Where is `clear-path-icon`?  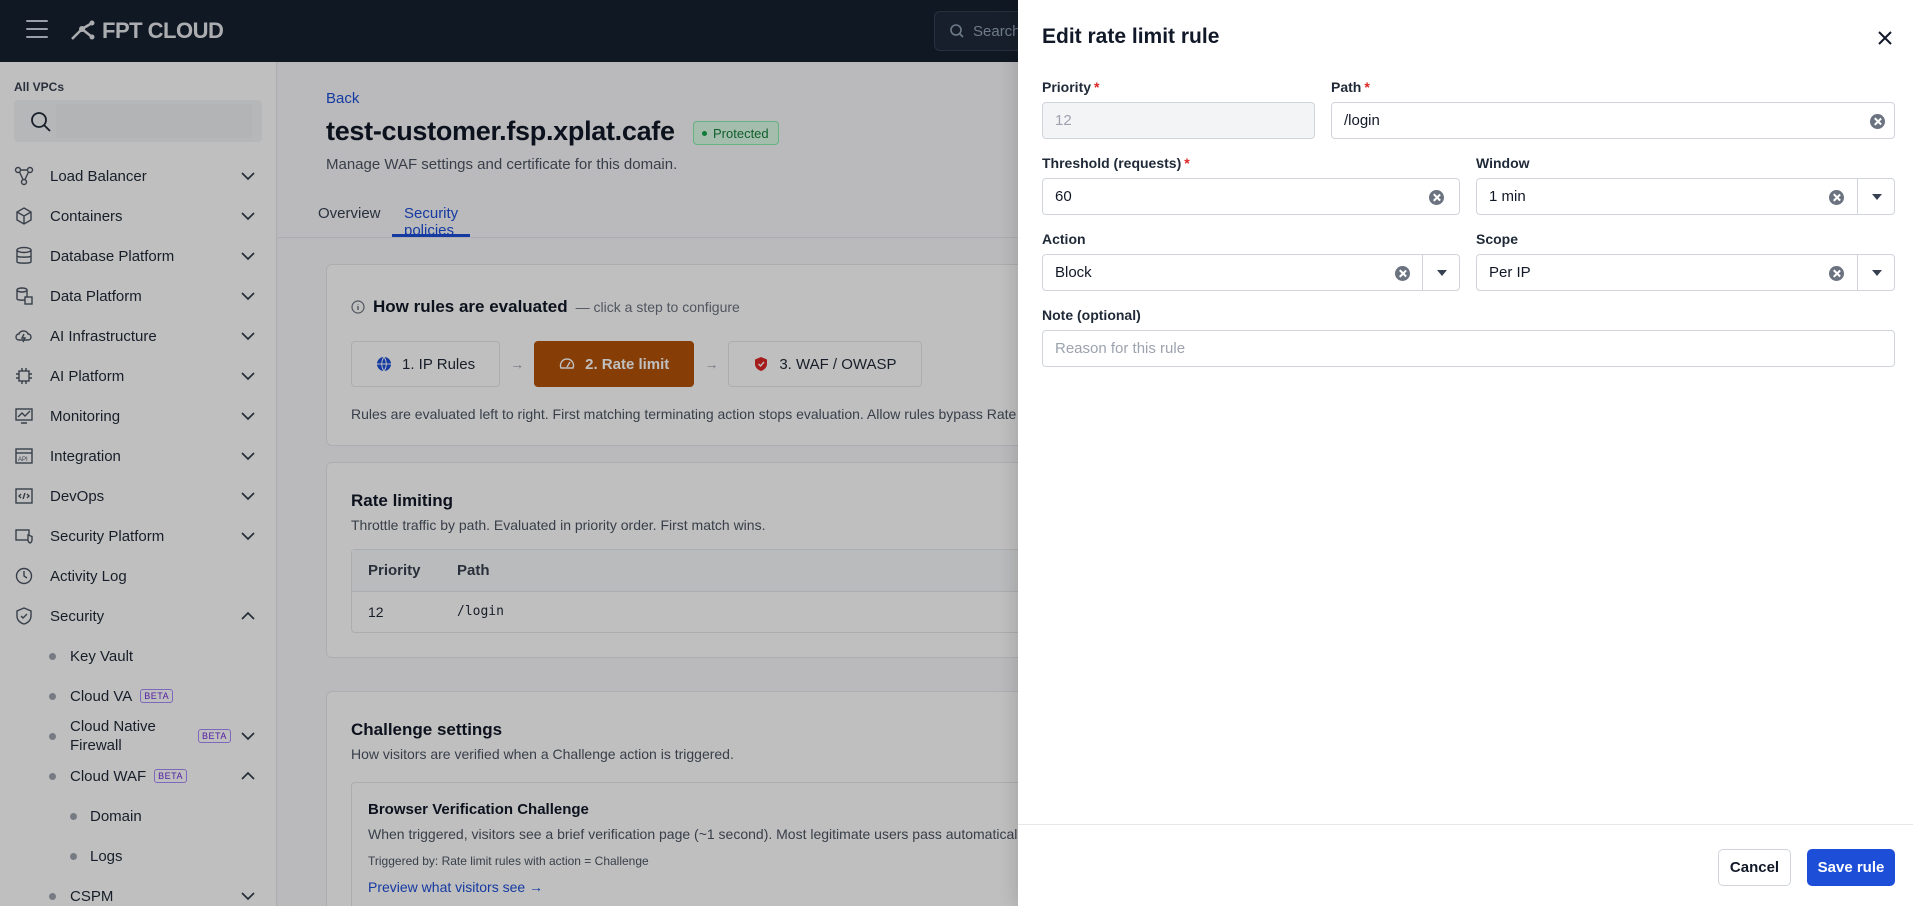
clear-path-icon is located at coordinates (1877, 121).